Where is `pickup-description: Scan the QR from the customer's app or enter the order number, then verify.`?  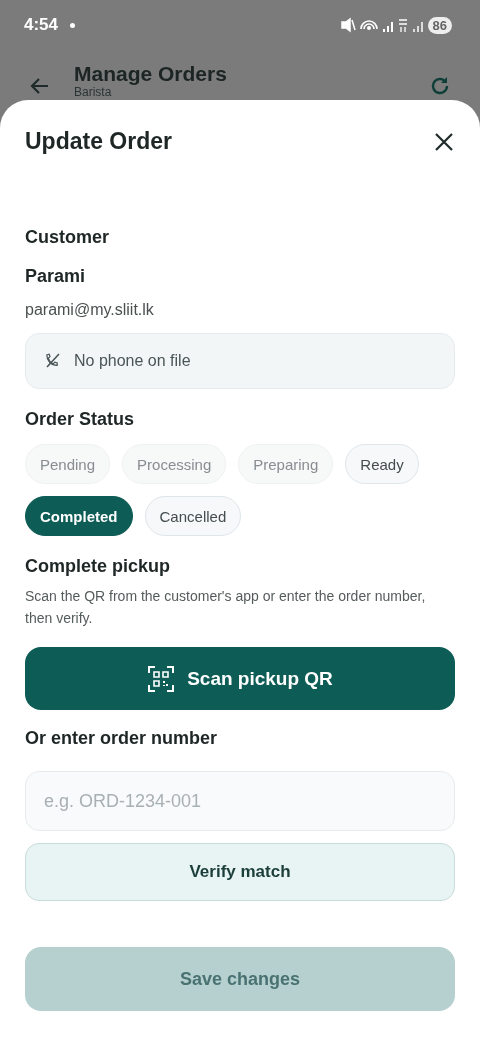 pickup-description: Scan the QR from the customer's app or enter the order number, then verify. is located at coordinates (226, 607).